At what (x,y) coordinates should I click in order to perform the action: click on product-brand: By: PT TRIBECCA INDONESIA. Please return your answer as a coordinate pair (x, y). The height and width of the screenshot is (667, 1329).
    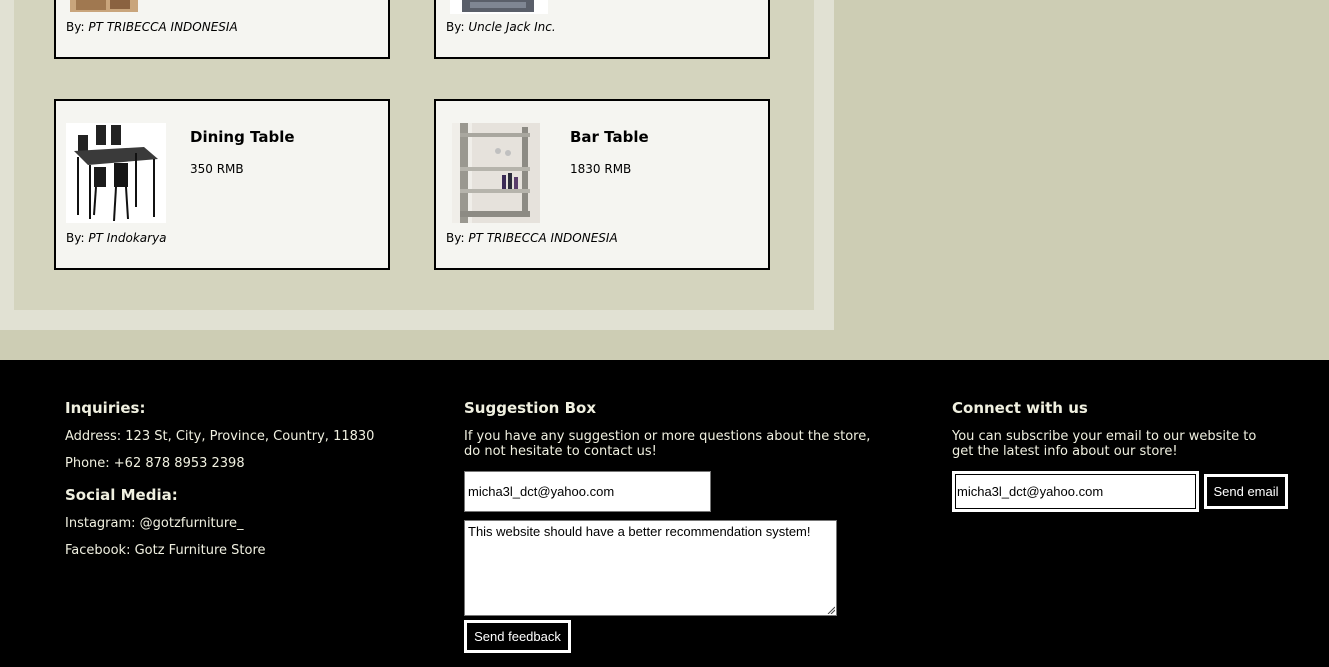
    Looking at the image, I should click on (532, 238).